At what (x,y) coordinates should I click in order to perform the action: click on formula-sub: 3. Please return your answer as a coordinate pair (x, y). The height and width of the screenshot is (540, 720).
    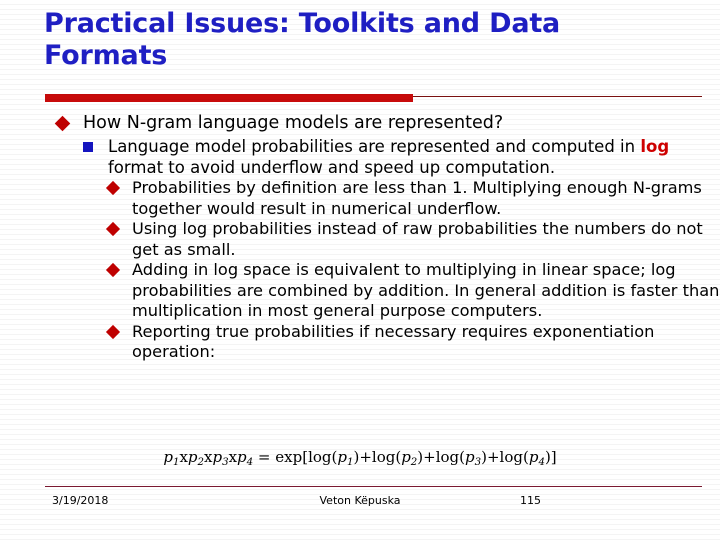
    Looking at the image, I should click on (478, 462).